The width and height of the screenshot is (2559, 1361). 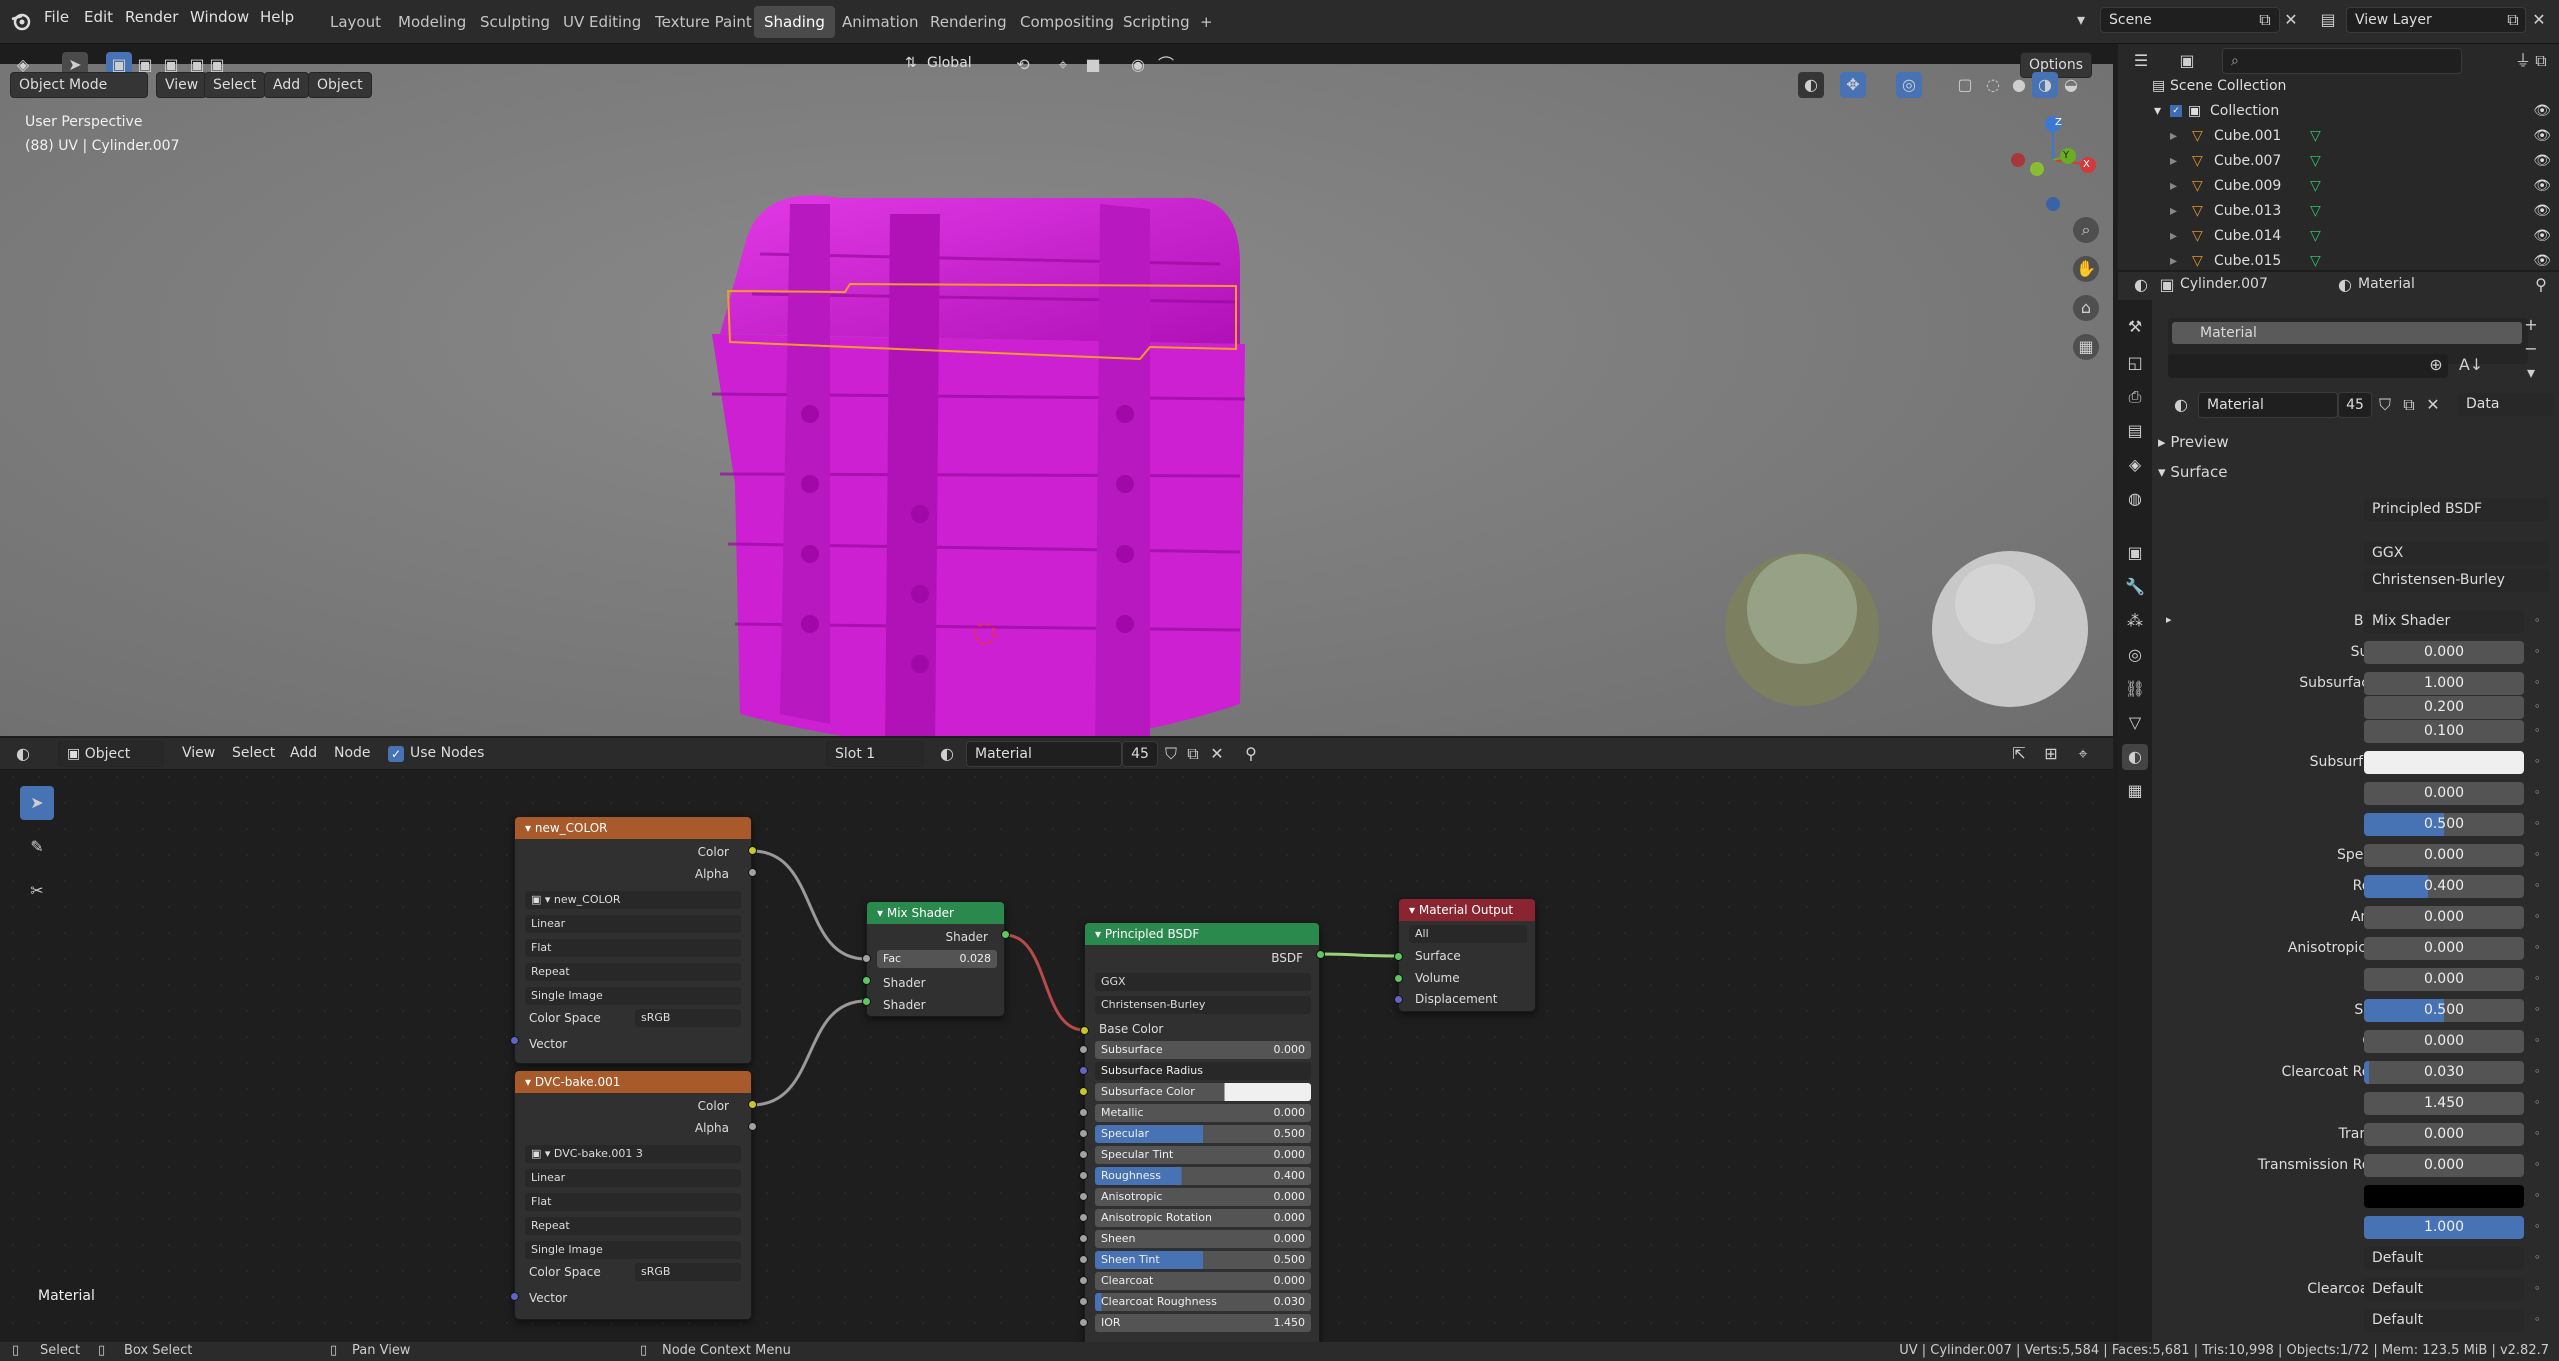 I want to click on overlays-icon: ◎, so click(x=1909, y=85).